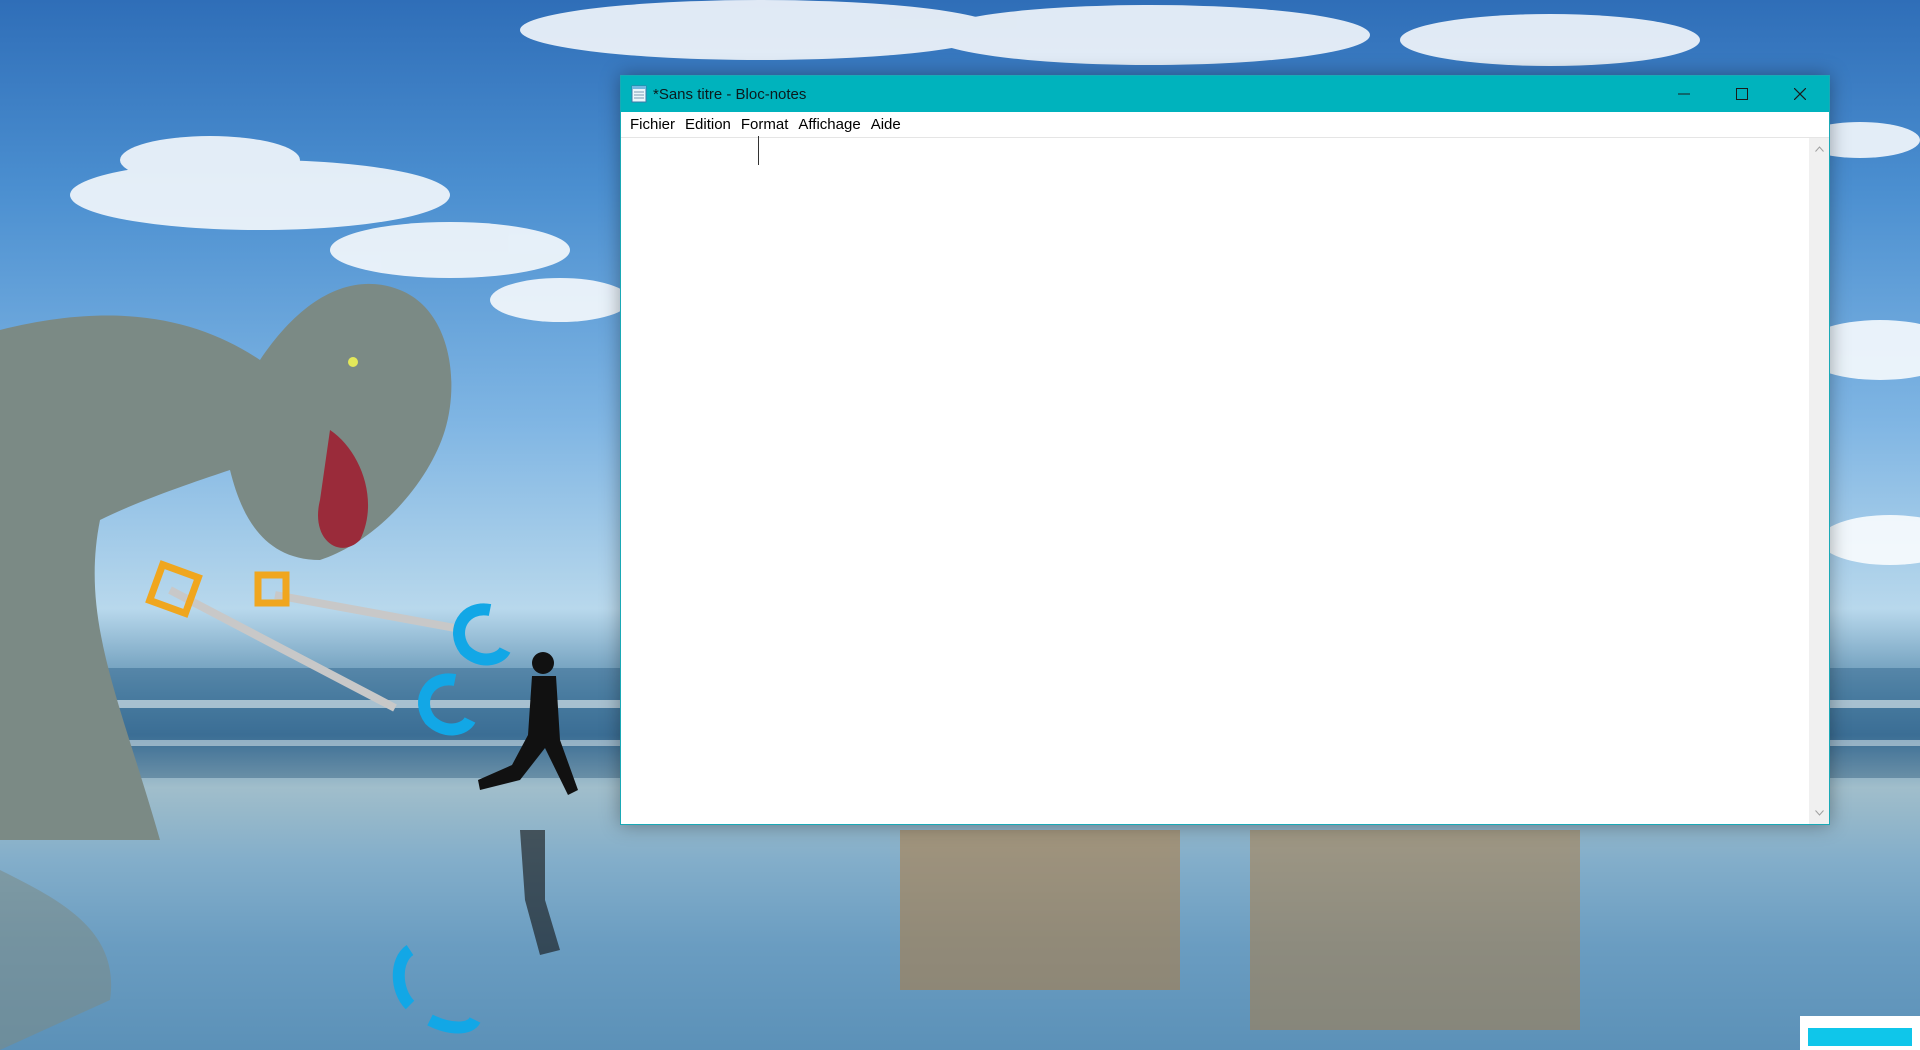  Describe the element at coordinates (765, 124) in the screenshot. I see `menu-format: Format` at that location.